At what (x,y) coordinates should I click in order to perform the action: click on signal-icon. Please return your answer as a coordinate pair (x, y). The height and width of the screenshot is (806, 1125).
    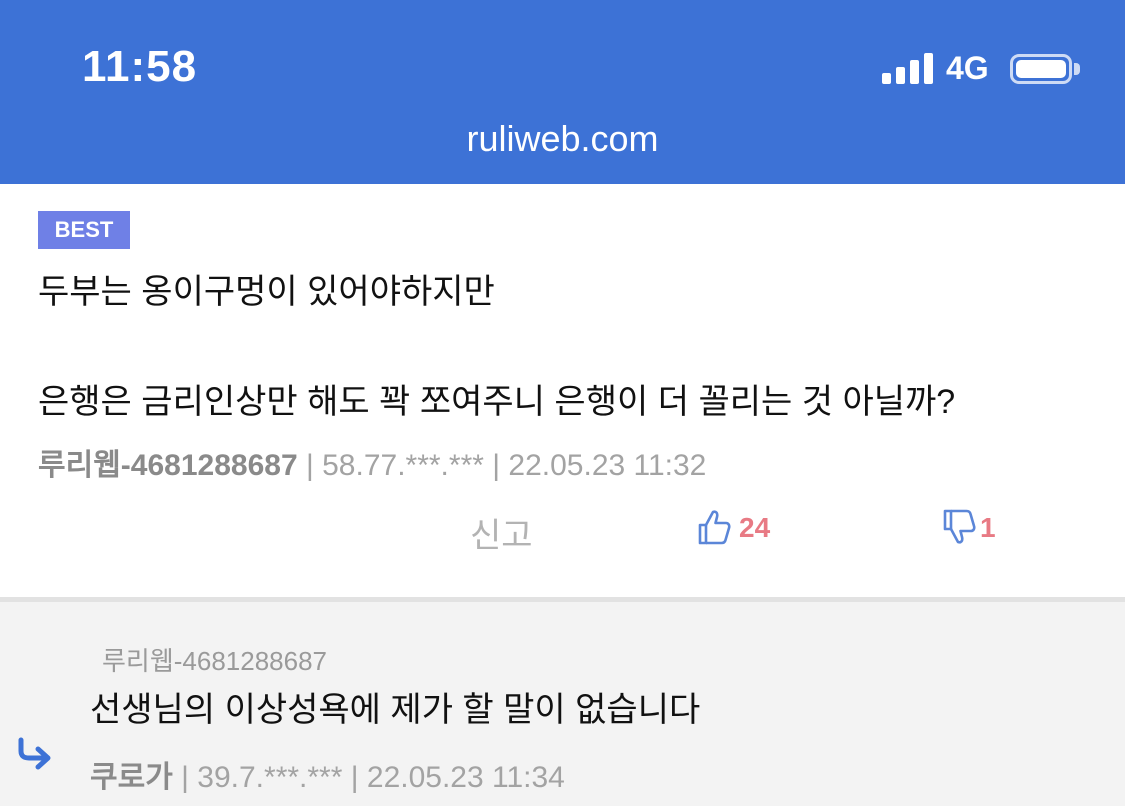
    Looking at the image, I should click on (908, 68).